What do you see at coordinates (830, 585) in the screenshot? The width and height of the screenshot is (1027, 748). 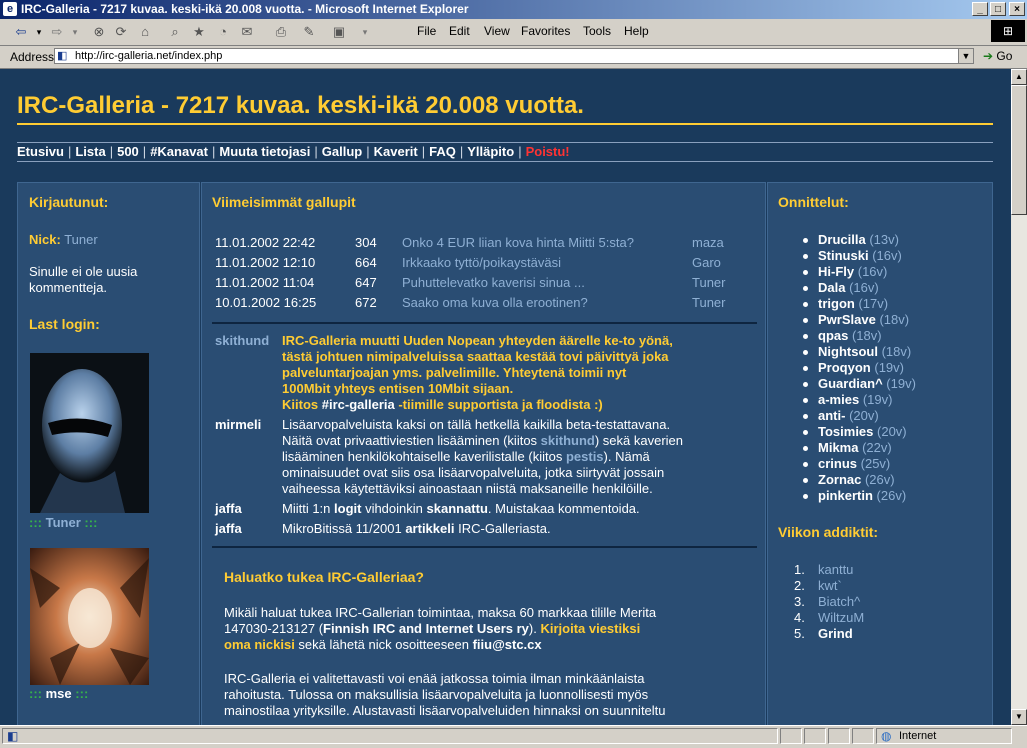 I see `addict-name: kwt`` at bounding box center [830, 585].